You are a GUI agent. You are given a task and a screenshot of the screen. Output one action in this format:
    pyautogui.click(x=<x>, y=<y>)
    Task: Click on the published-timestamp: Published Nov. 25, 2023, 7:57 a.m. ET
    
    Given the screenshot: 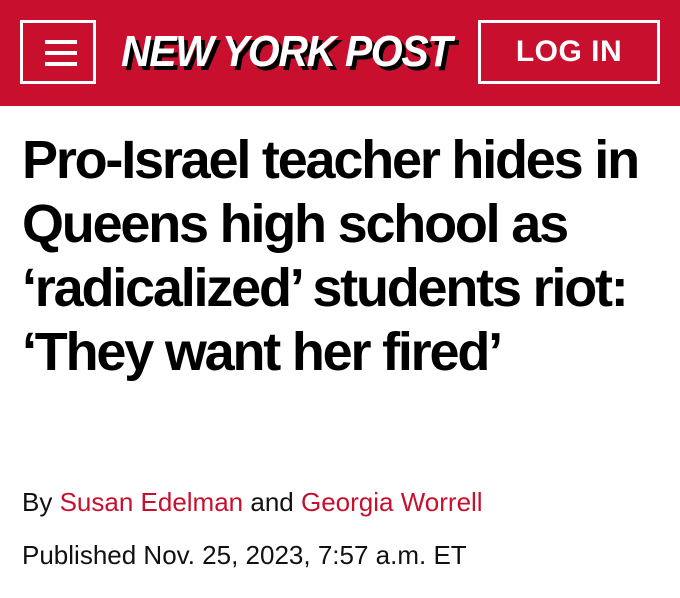 What is the action you would take?
    pyautogui.click(x=244, y=555)
    